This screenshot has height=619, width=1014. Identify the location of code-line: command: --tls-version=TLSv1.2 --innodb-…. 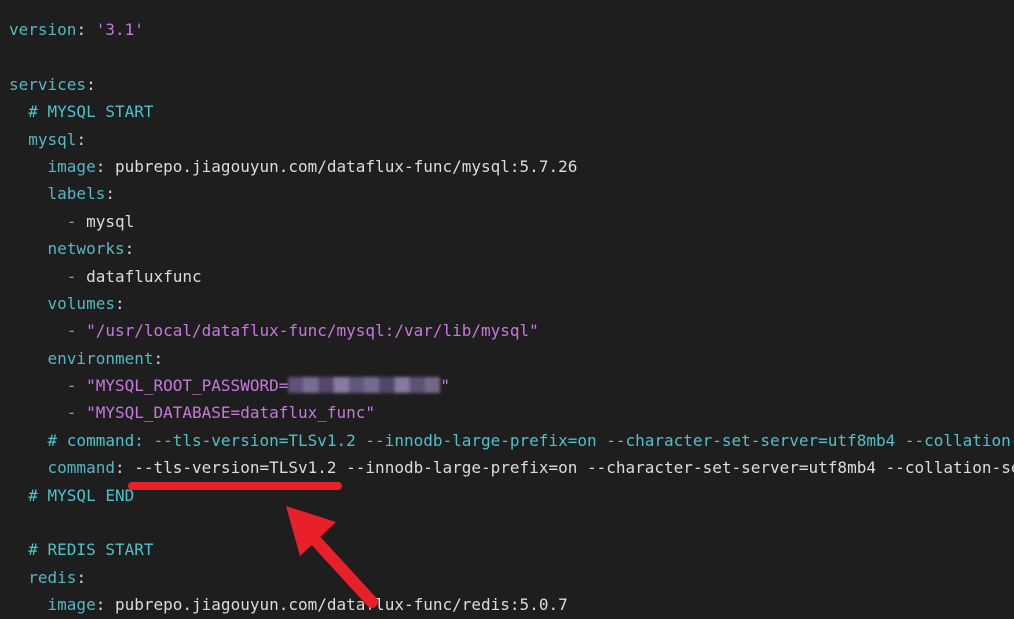
(511, 467).